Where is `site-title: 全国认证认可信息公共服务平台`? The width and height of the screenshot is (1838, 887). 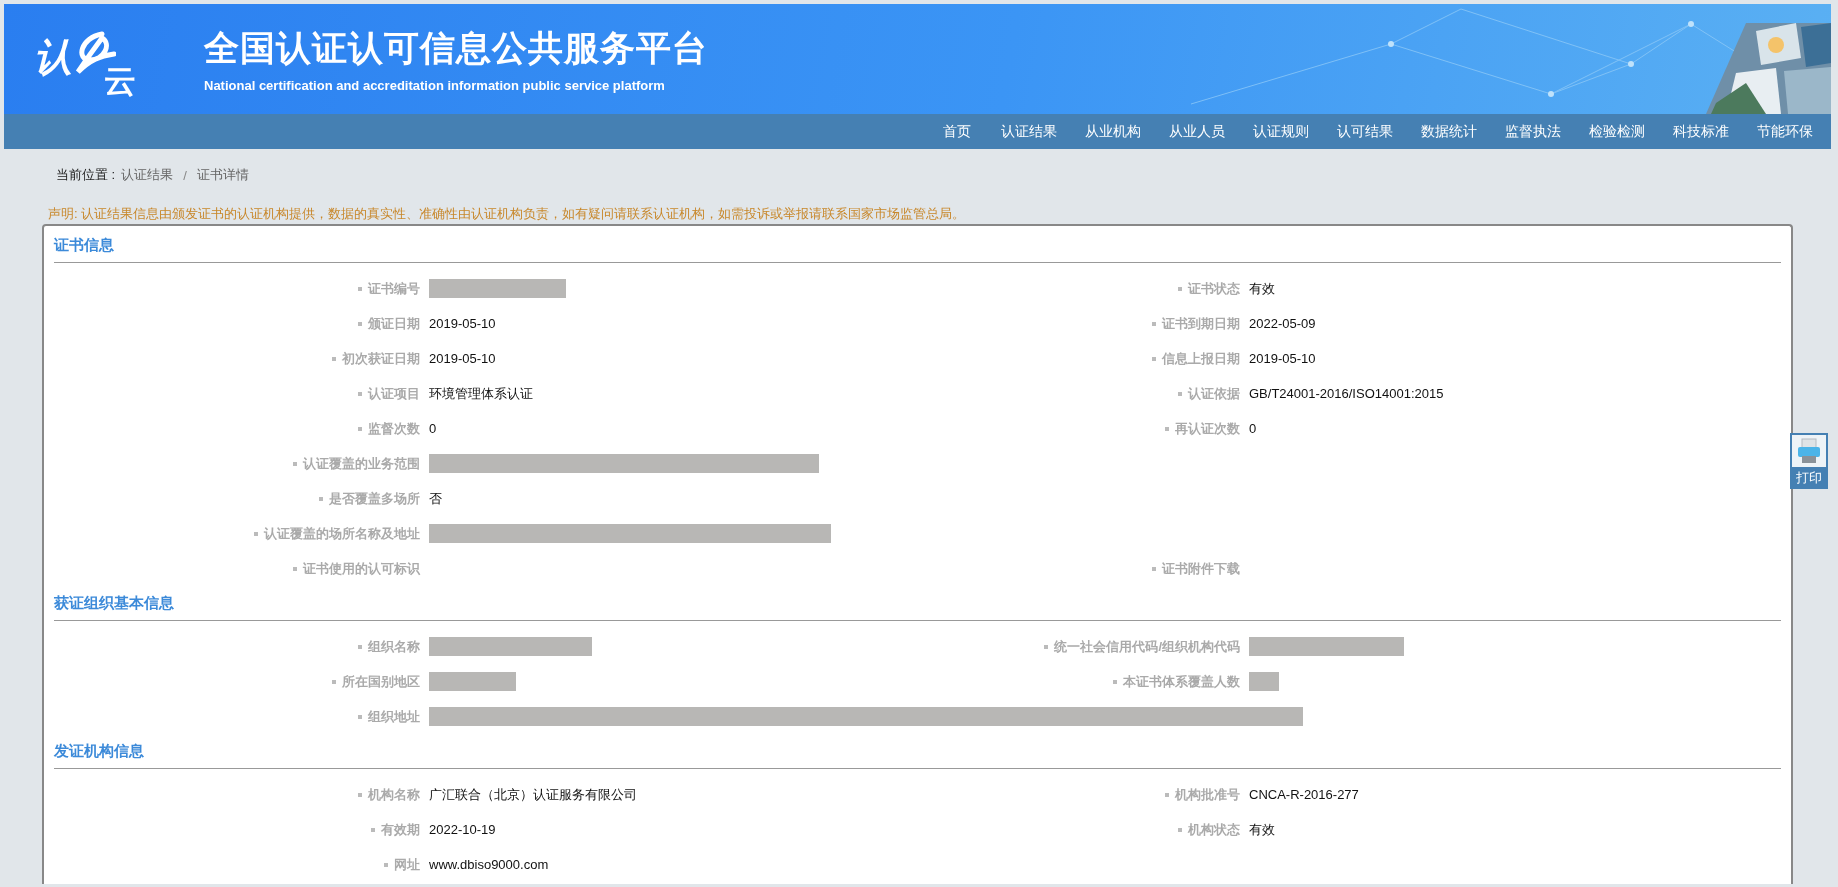 site-title: 全国认证认可信息公共服务平台 is located at coordinates (456, 48).